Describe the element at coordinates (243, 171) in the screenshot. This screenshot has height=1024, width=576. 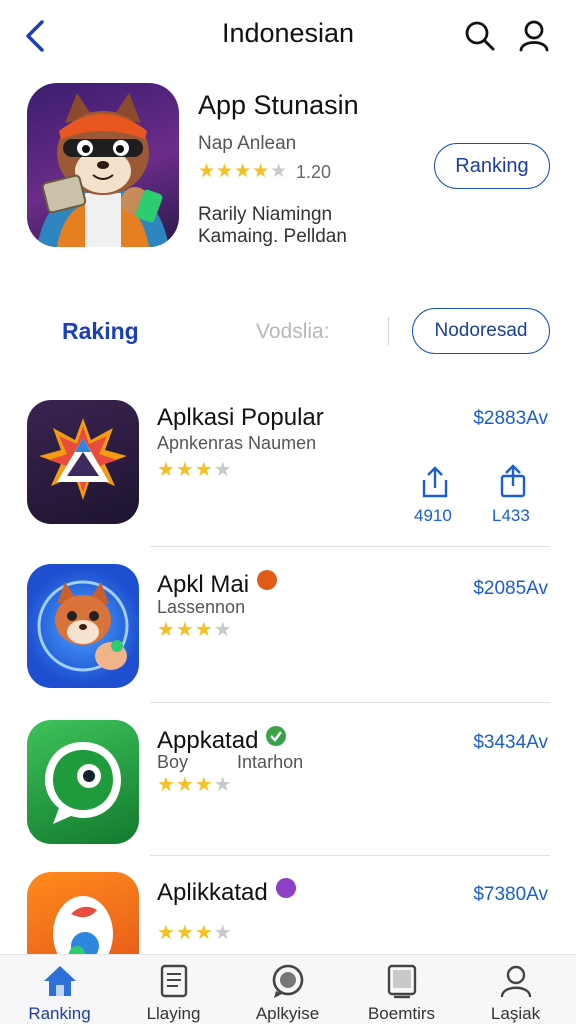
I see `featured-rating-stars: ★★★★★` at that location.